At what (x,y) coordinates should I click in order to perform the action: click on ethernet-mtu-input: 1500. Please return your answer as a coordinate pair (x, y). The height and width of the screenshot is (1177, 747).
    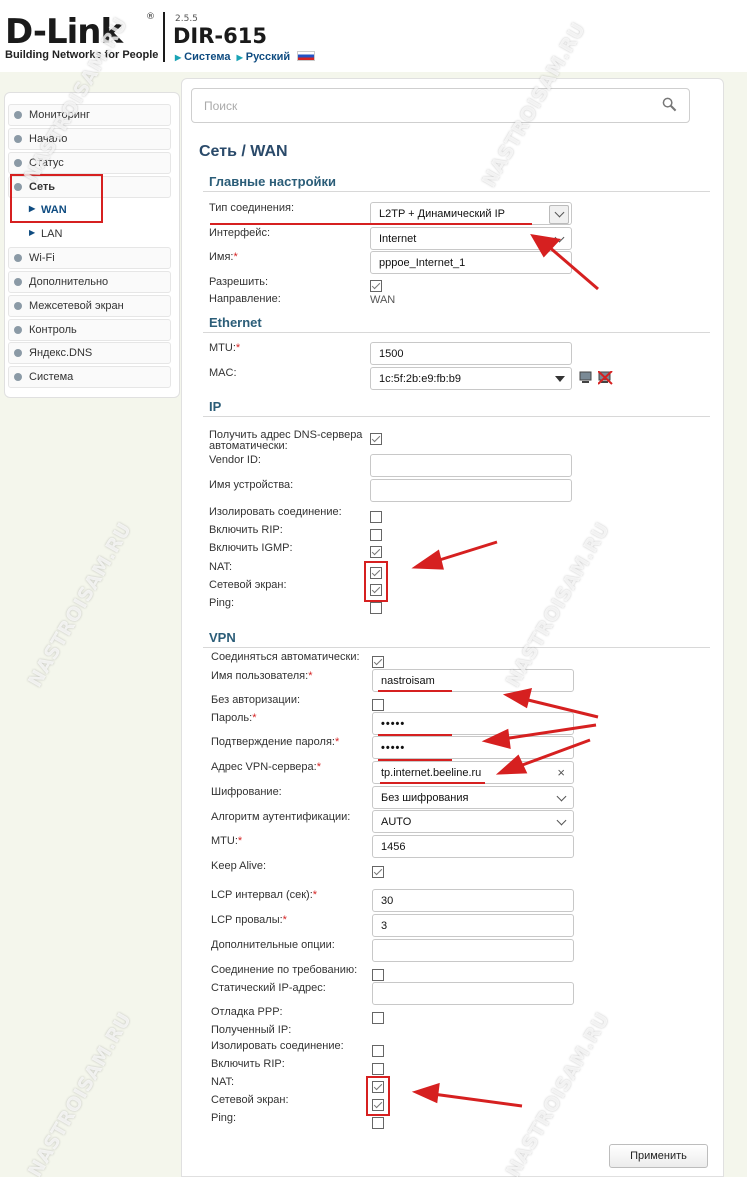
    Looking at the image, I should click on (471, 353).